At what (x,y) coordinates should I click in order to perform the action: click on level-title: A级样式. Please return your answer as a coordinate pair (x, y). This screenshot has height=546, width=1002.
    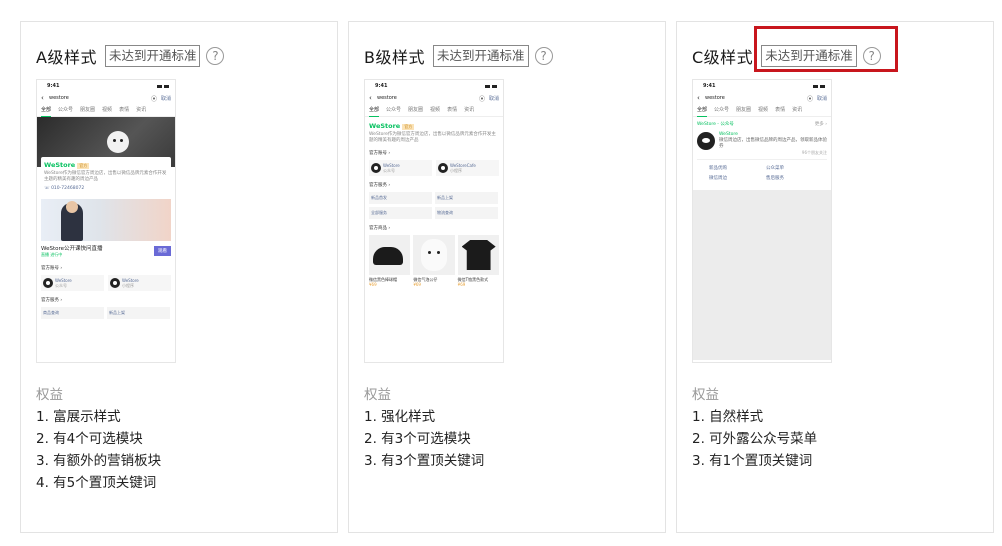
    Looking at the image, I should click on (66, 57).